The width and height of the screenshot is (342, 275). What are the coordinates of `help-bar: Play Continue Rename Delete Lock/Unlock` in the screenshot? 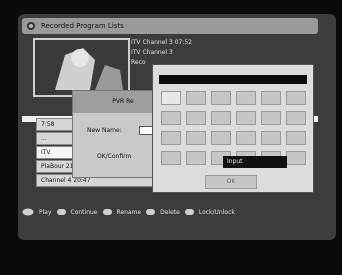 It's located at (170, 212).